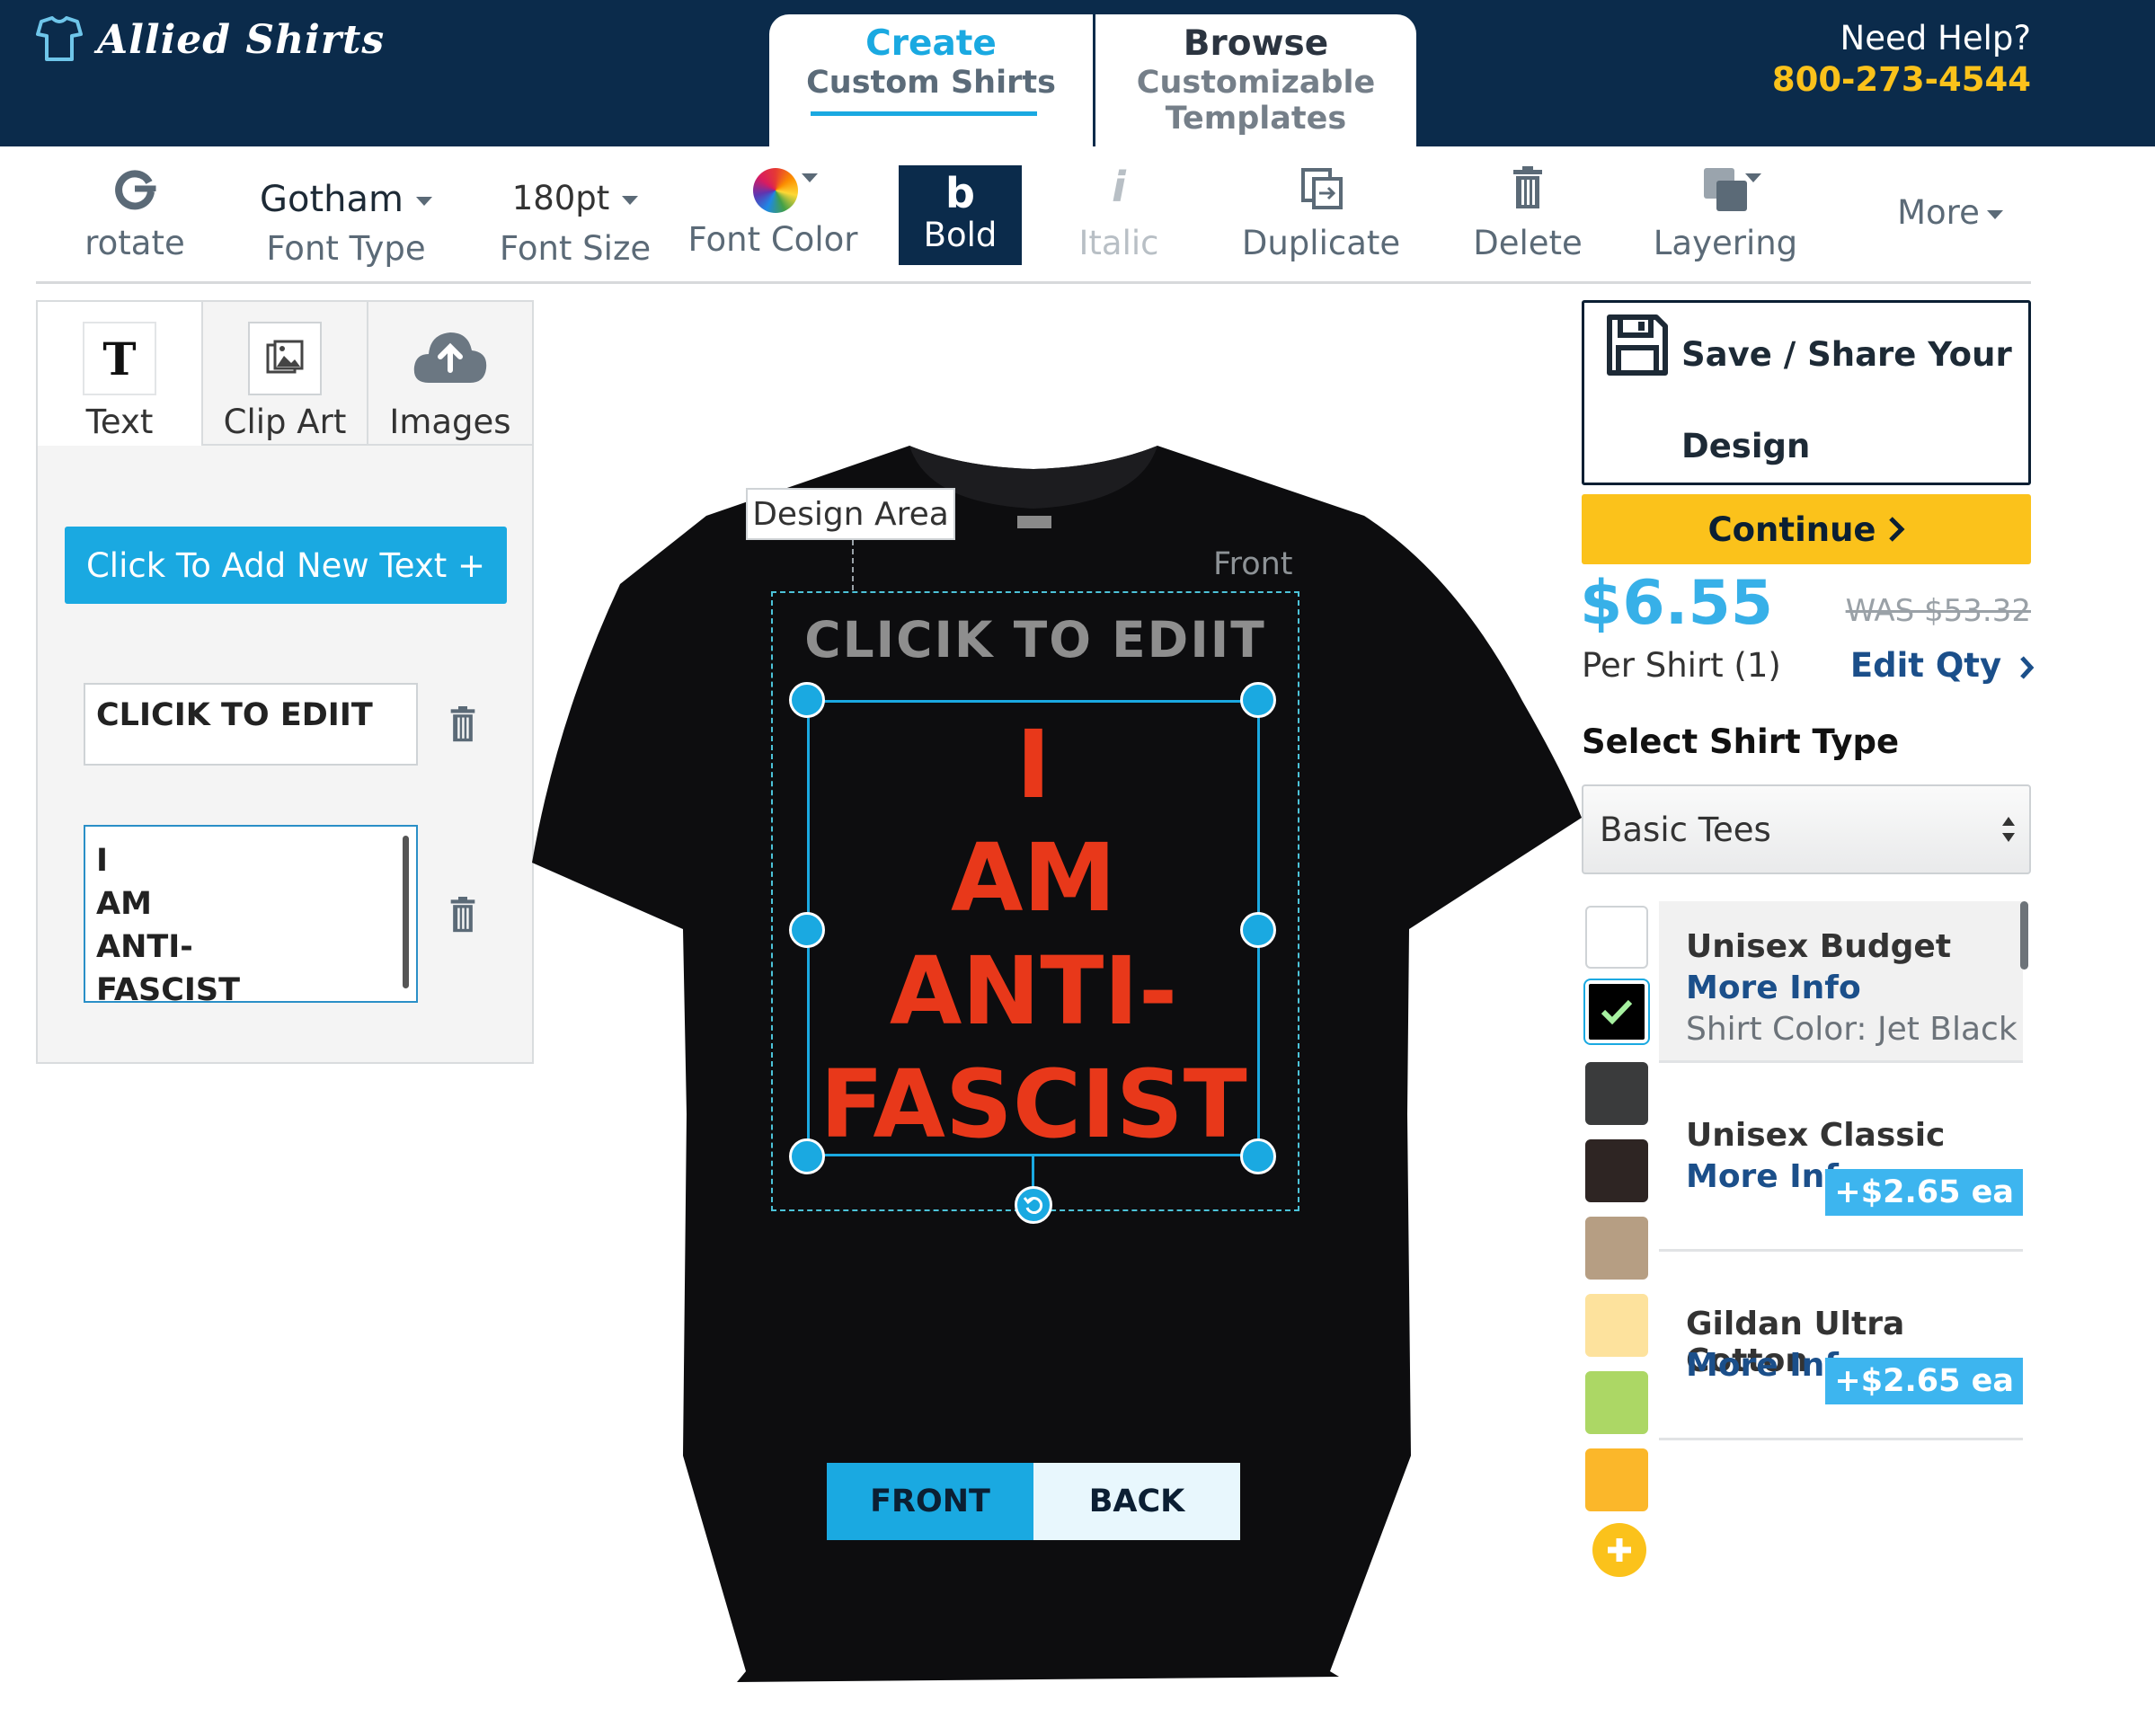 The width and height of the screenshot is (2155, 1736). Describe the element at coordinates (1616, 1402) in the screenshot. I see `color-swatch-lime` at that location.